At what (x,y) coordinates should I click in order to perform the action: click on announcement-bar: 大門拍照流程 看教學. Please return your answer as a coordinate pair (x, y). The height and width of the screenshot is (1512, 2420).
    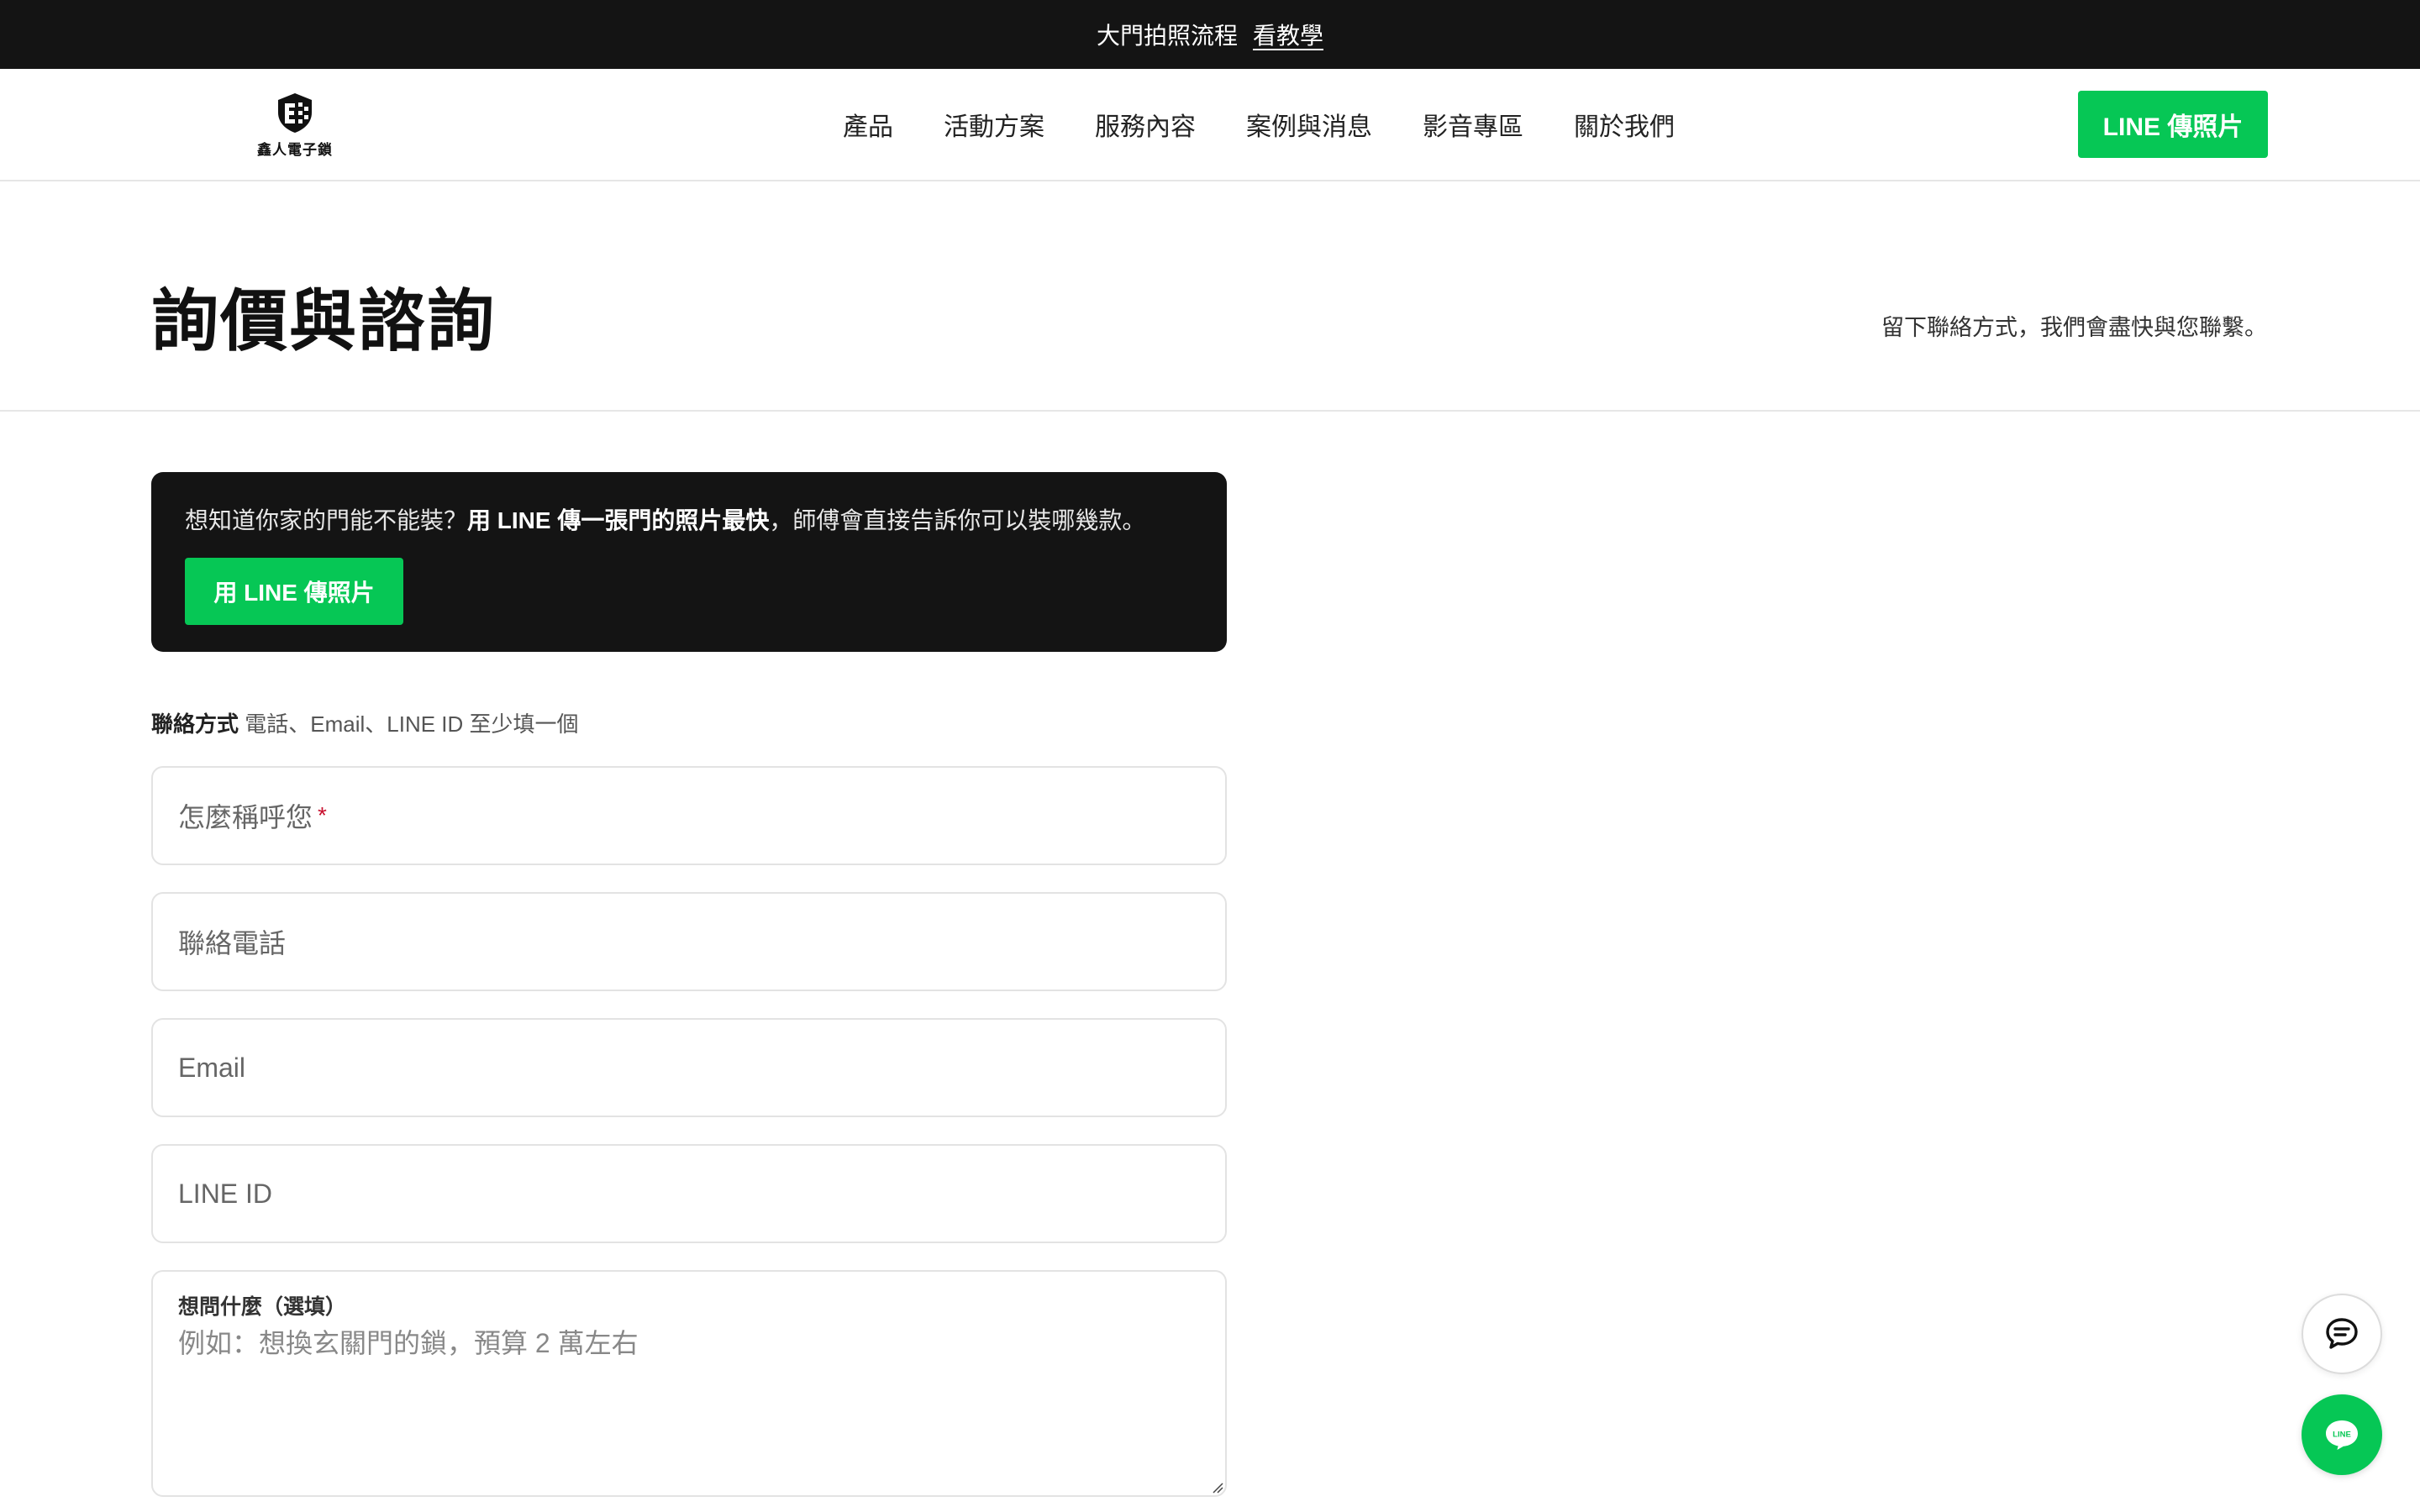
    Looking at the image, I should click on (1210, 34).